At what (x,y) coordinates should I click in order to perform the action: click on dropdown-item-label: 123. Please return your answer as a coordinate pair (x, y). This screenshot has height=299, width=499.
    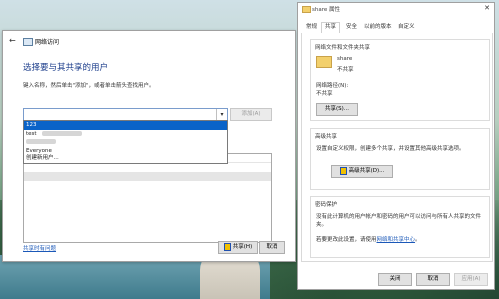
    Looking at the image, I should click on (31, 125).